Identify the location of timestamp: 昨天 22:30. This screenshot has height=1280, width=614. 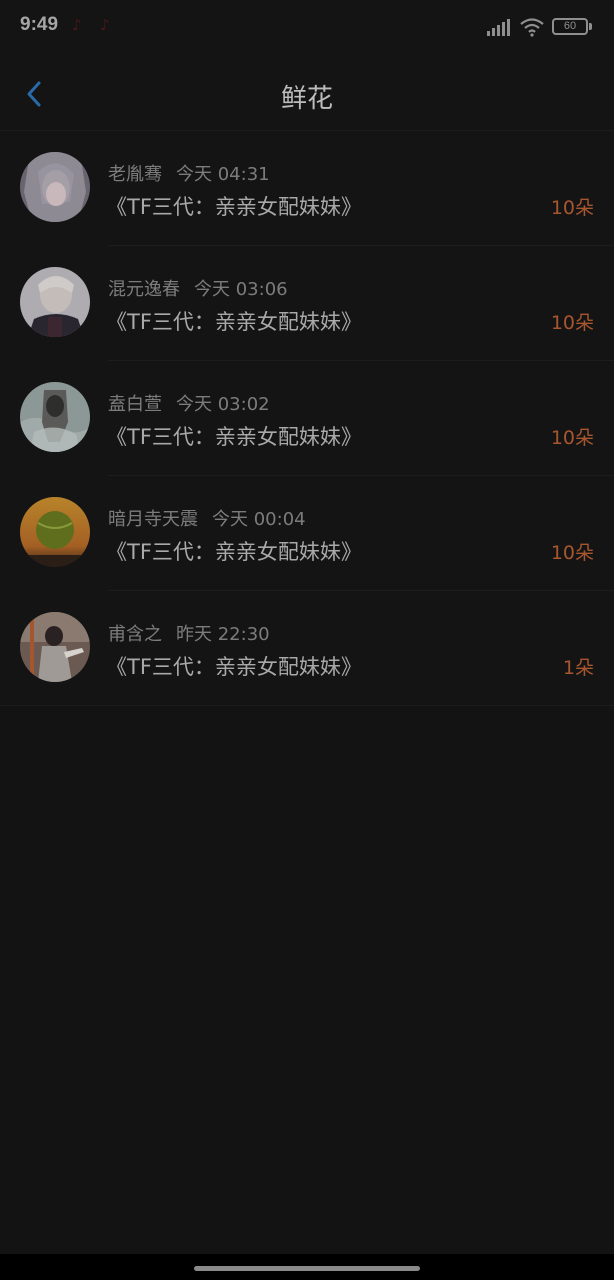
(223, 634).